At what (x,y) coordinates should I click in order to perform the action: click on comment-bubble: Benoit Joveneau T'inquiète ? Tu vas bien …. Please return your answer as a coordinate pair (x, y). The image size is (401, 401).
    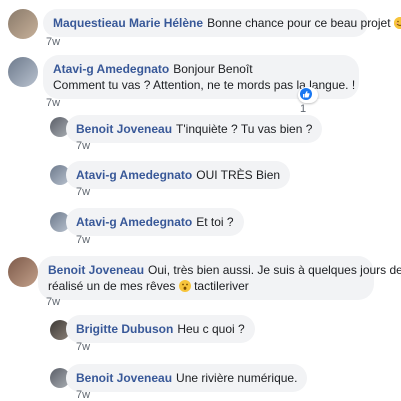
    Looking at the image, I should click on (194, 129).